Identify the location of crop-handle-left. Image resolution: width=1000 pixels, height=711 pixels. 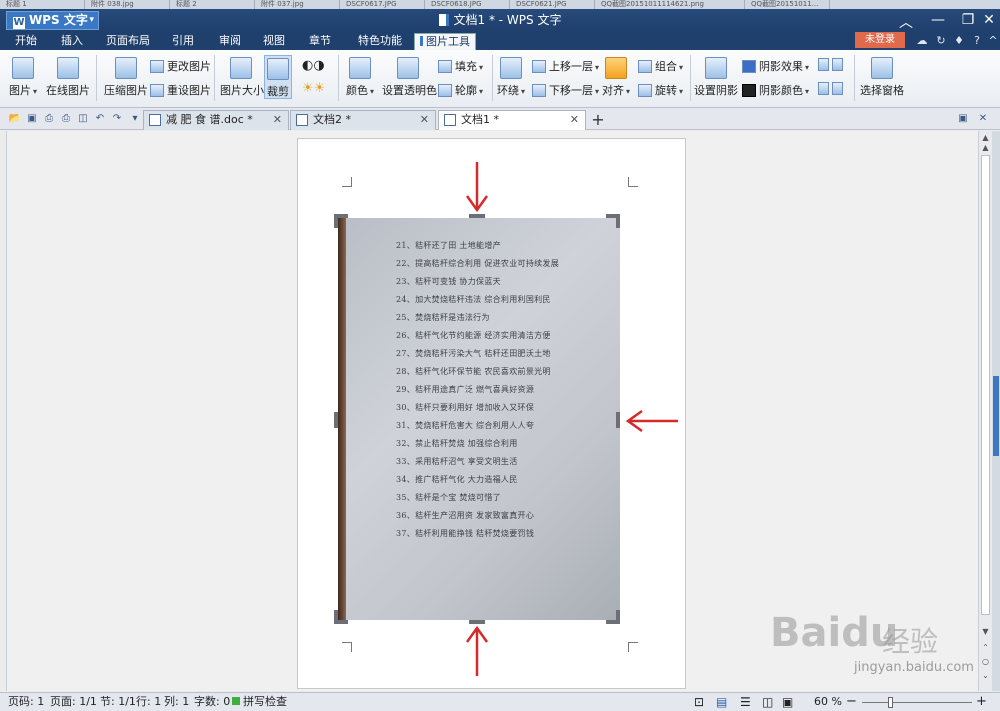
(336, 420).